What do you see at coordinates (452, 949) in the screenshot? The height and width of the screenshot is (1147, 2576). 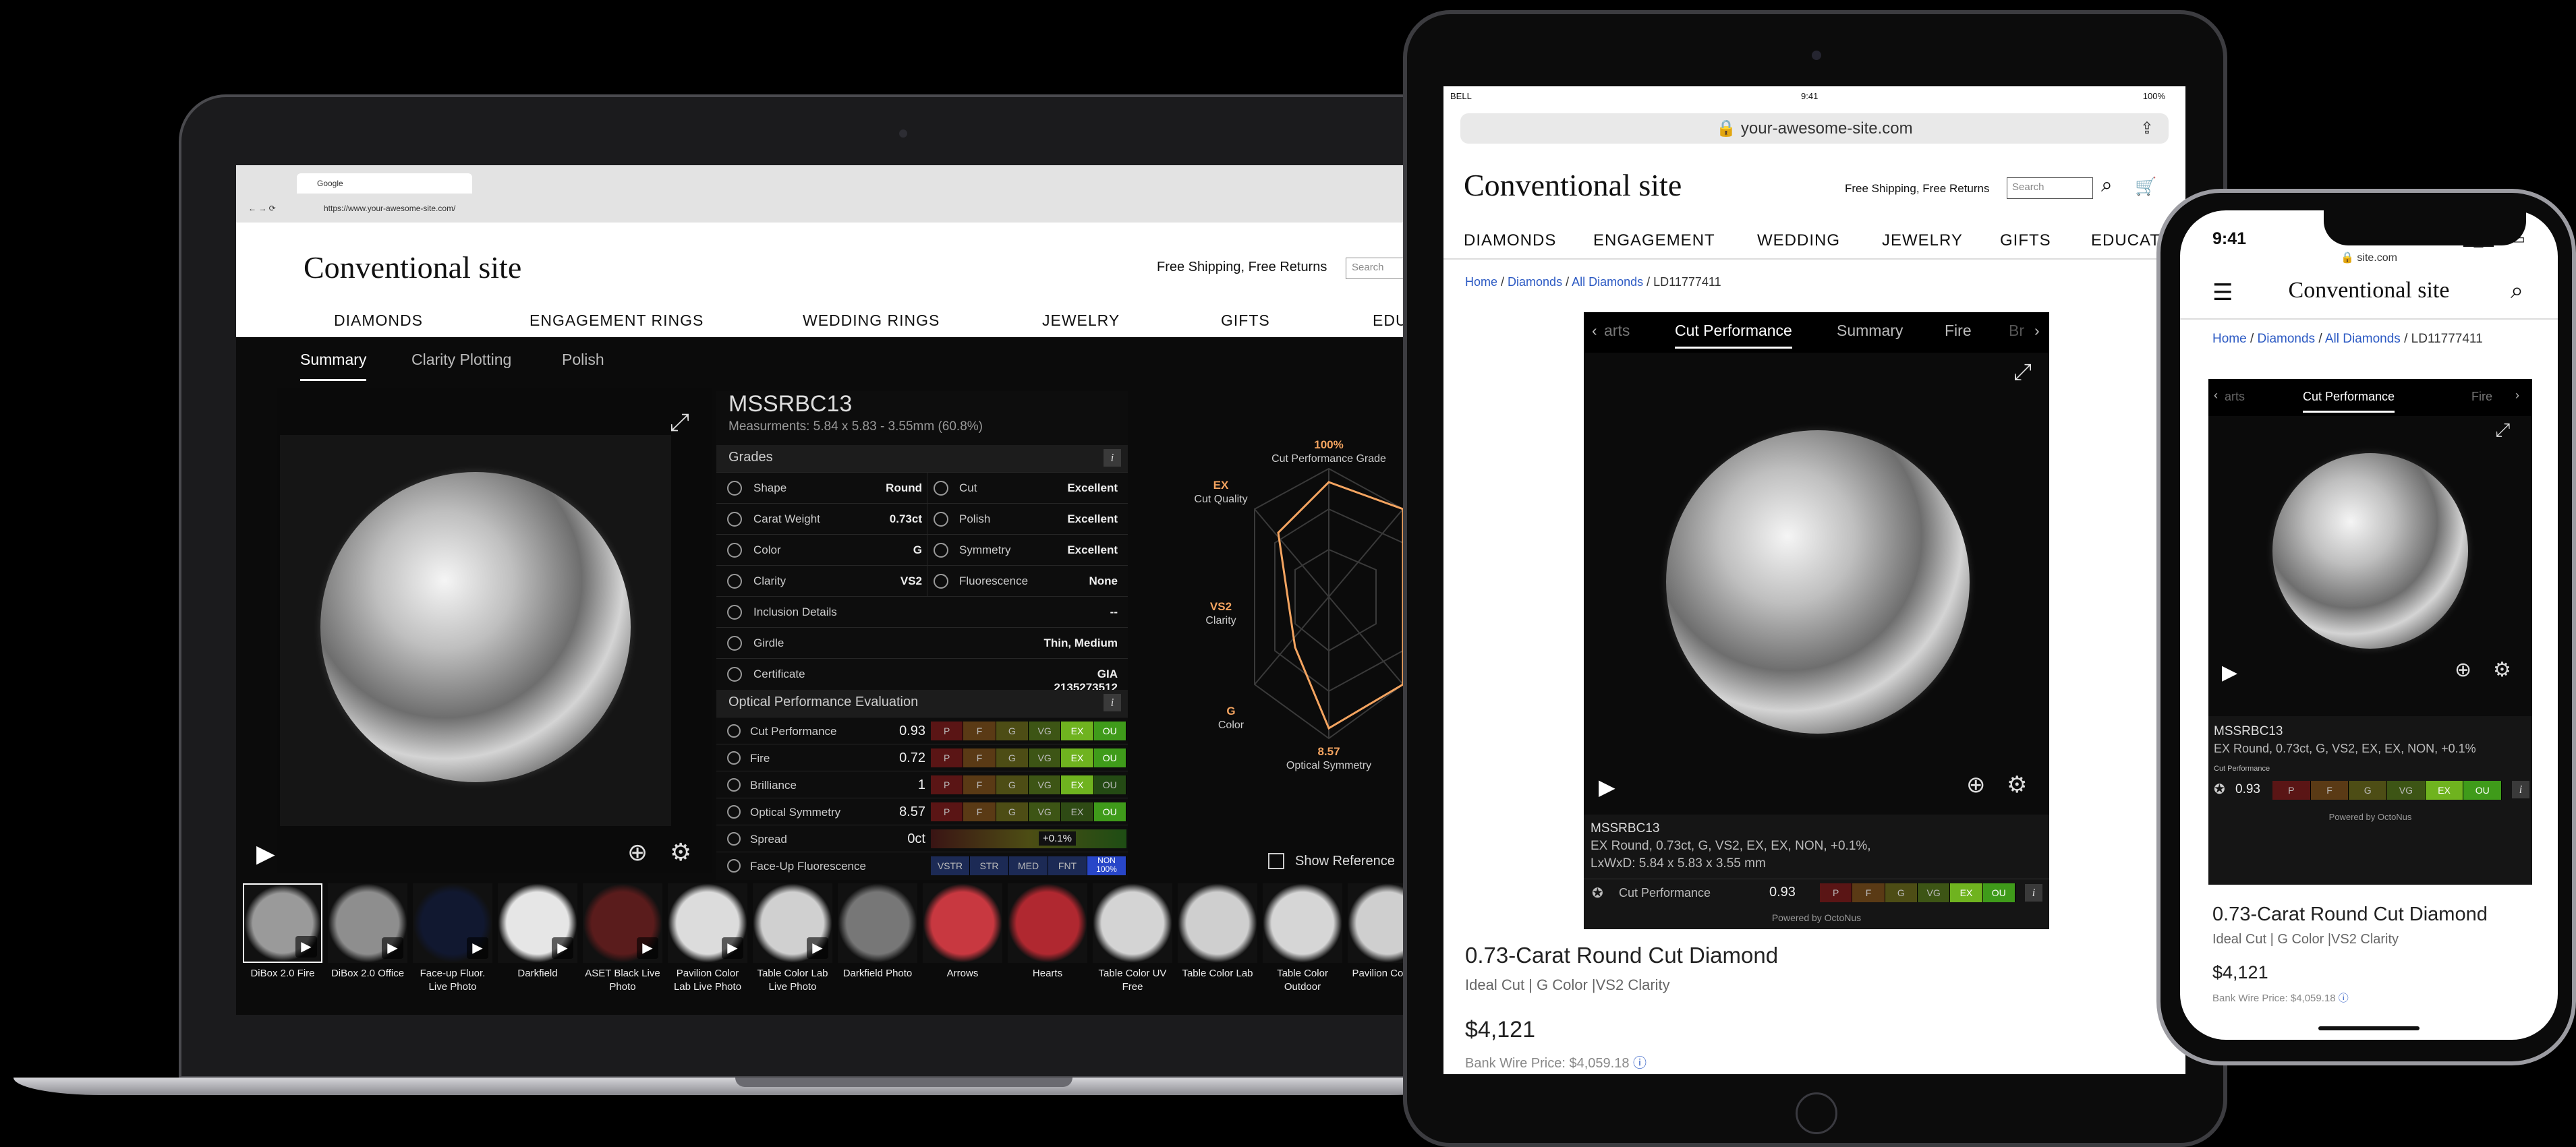 I see `thumbnail: ▶ Face-up Fluor. Live Photo` at bounding box center [452, 949].